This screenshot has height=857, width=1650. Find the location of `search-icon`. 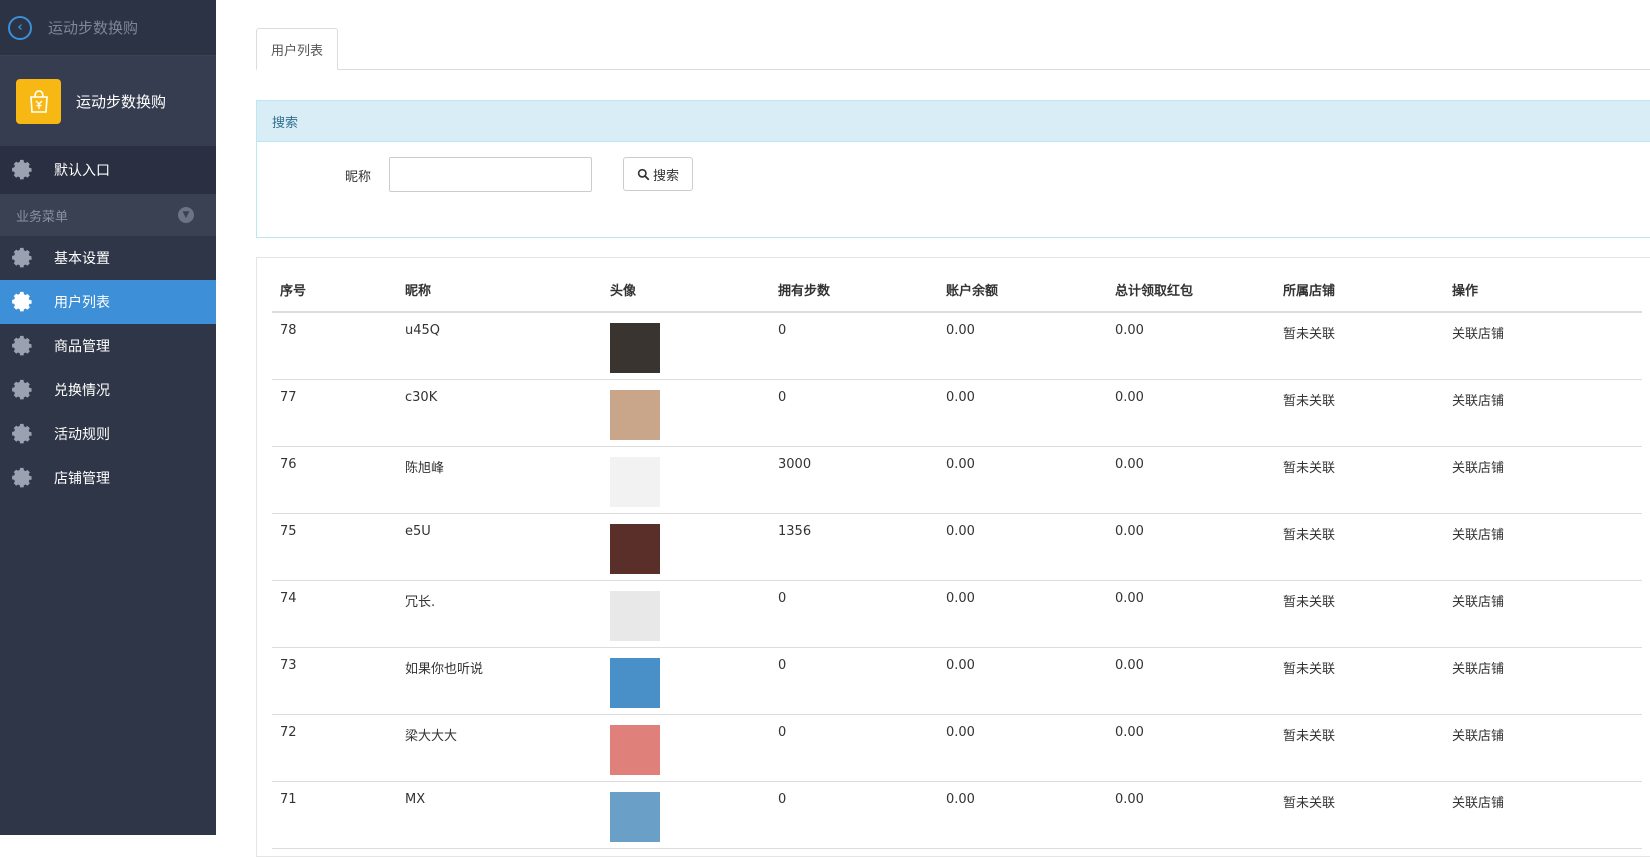

search-icon is located at coordinates (643, 174).